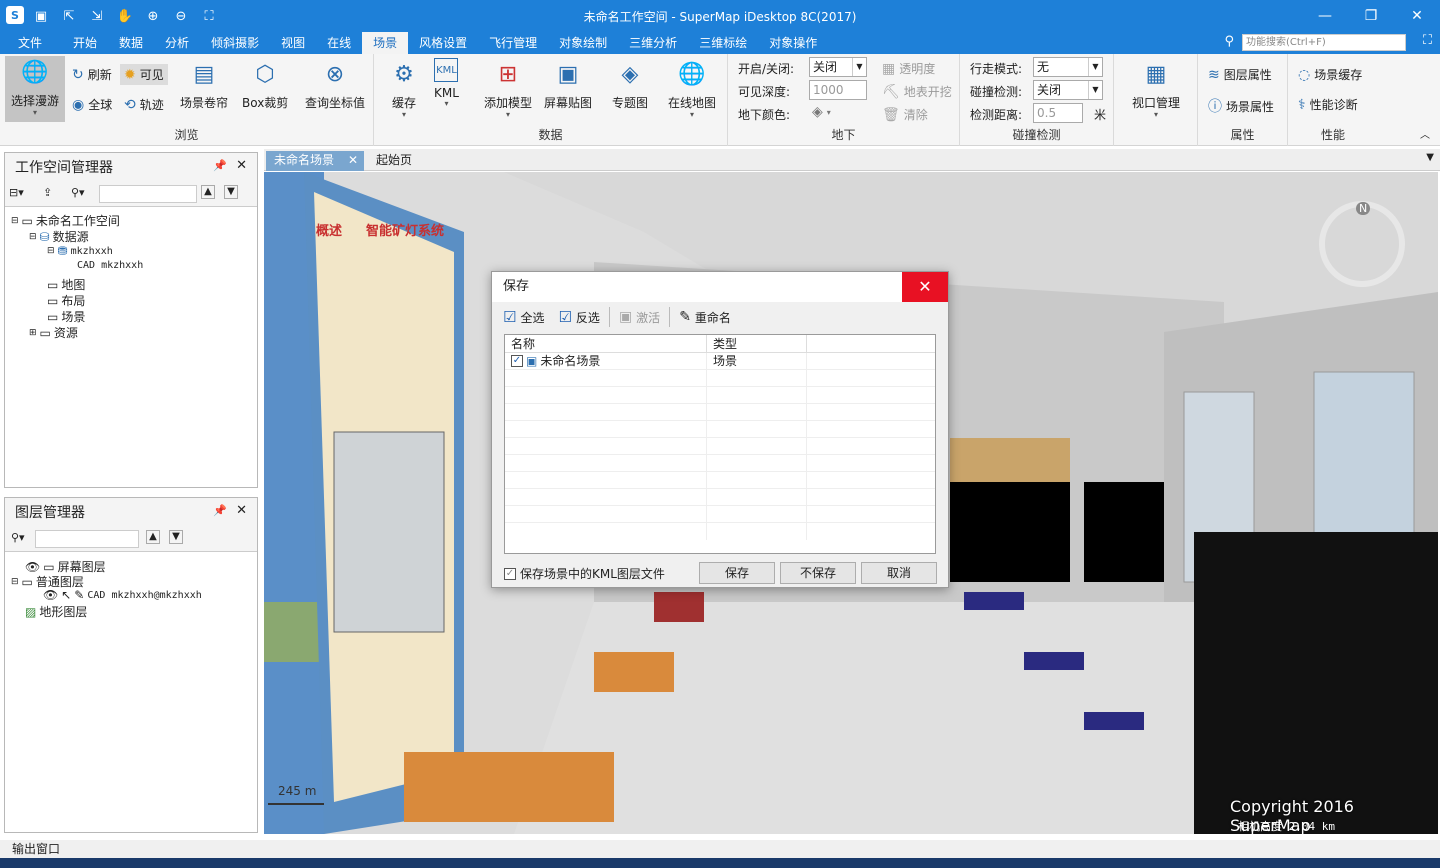  What do you see at coordinates (446, 83) in the screenshot?
I see `kml-button: KML KML ▾` at bounding box center [446, 83].